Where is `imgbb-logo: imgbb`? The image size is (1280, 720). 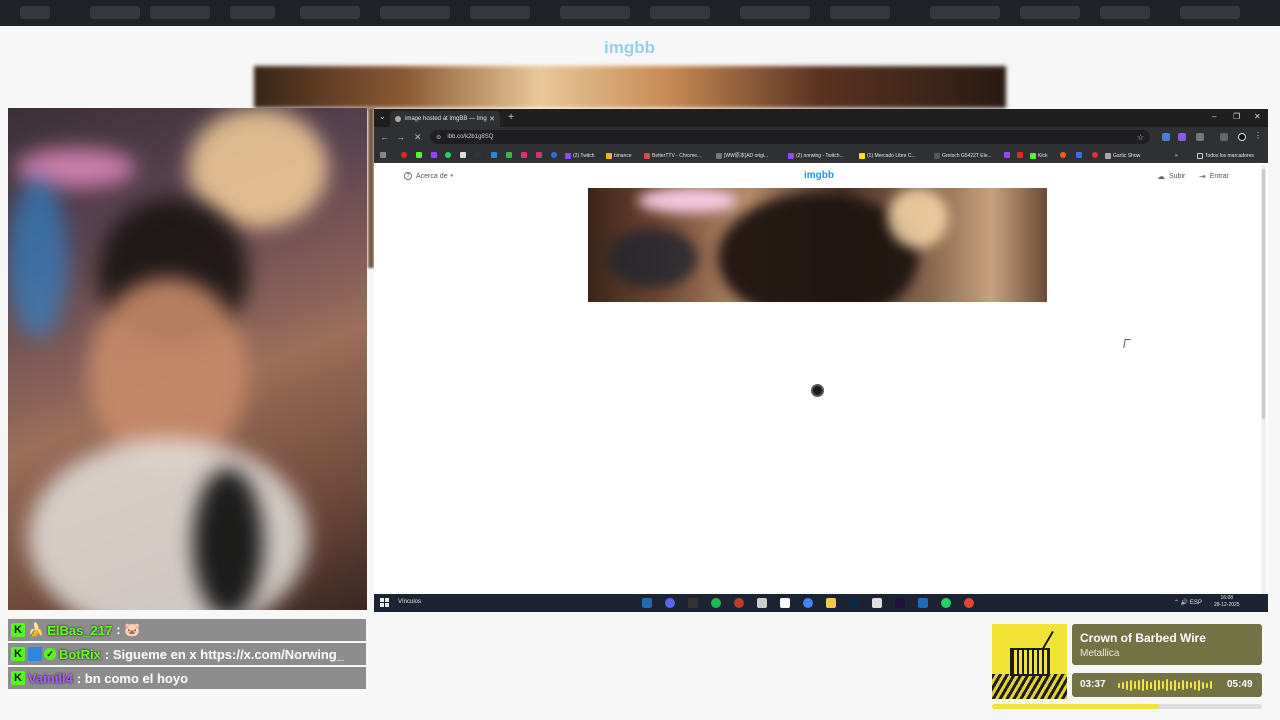 imgbb-logo: imgbb is located at coordinates (819, 175).